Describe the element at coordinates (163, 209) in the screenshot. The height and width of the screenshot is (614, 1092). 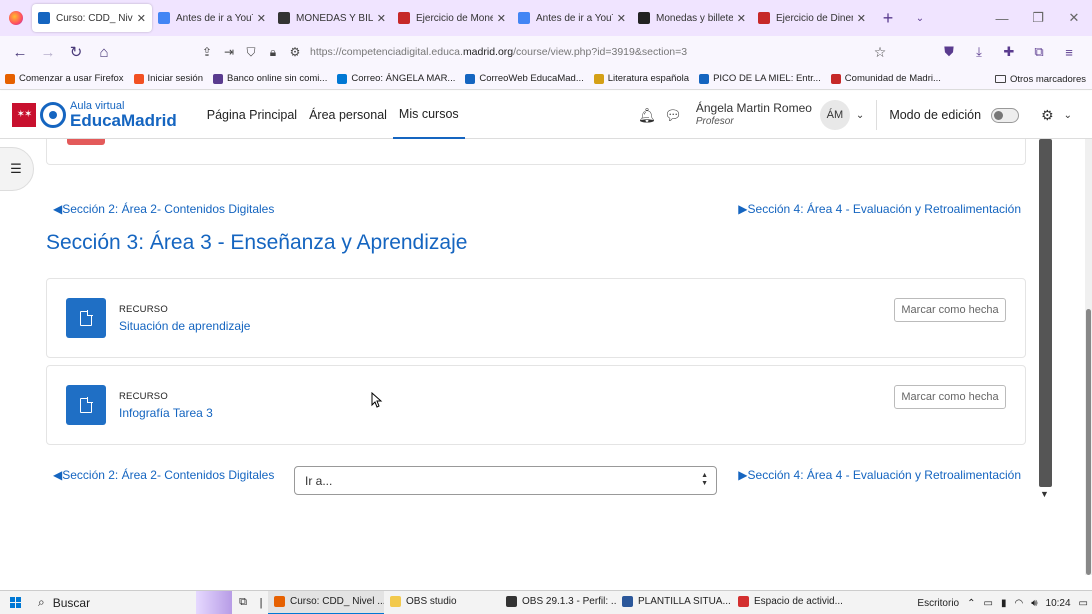
I see `prev-section-link-top: ◀Sección 2: Área 2- Contenidos Digitales` at that location.